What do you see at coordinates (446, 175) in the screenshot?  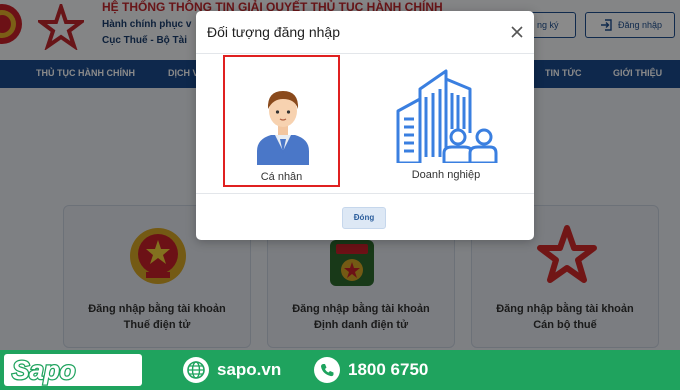 I see `option-business-label: Doanh nghiệp` at bounding box center [446, 175].